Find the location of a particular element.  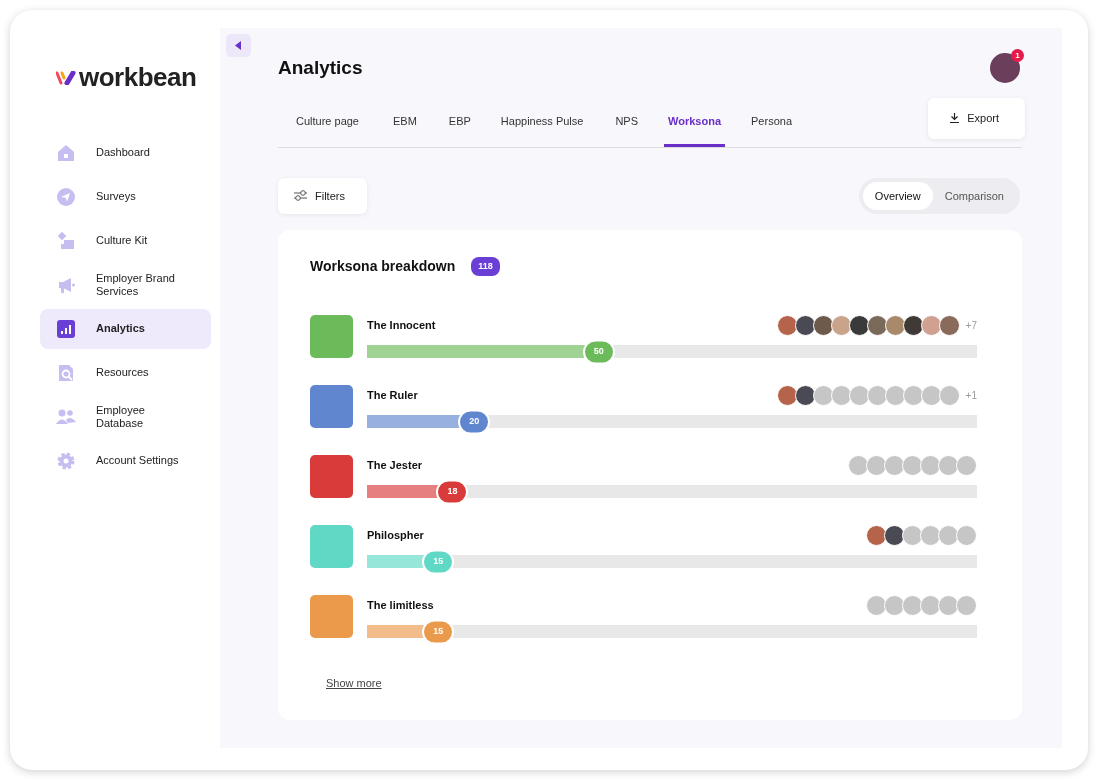

megaphone-icon is located at coordinates (66, 285).